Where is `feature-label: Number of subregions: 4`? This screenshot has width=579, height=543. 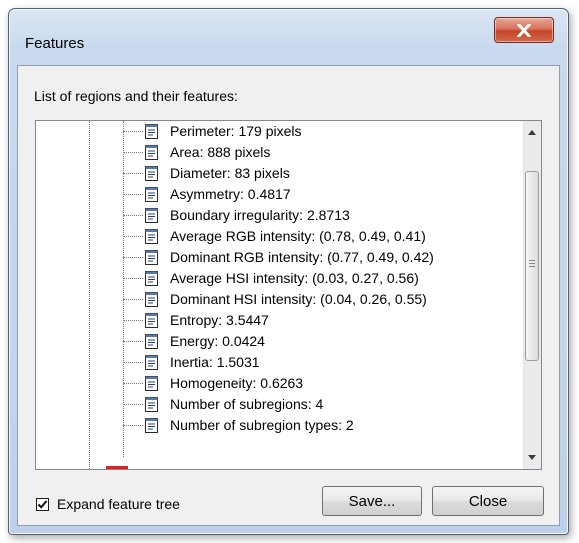 feature-label: Number of subregions: 4 is located at coordinates (247, 404).